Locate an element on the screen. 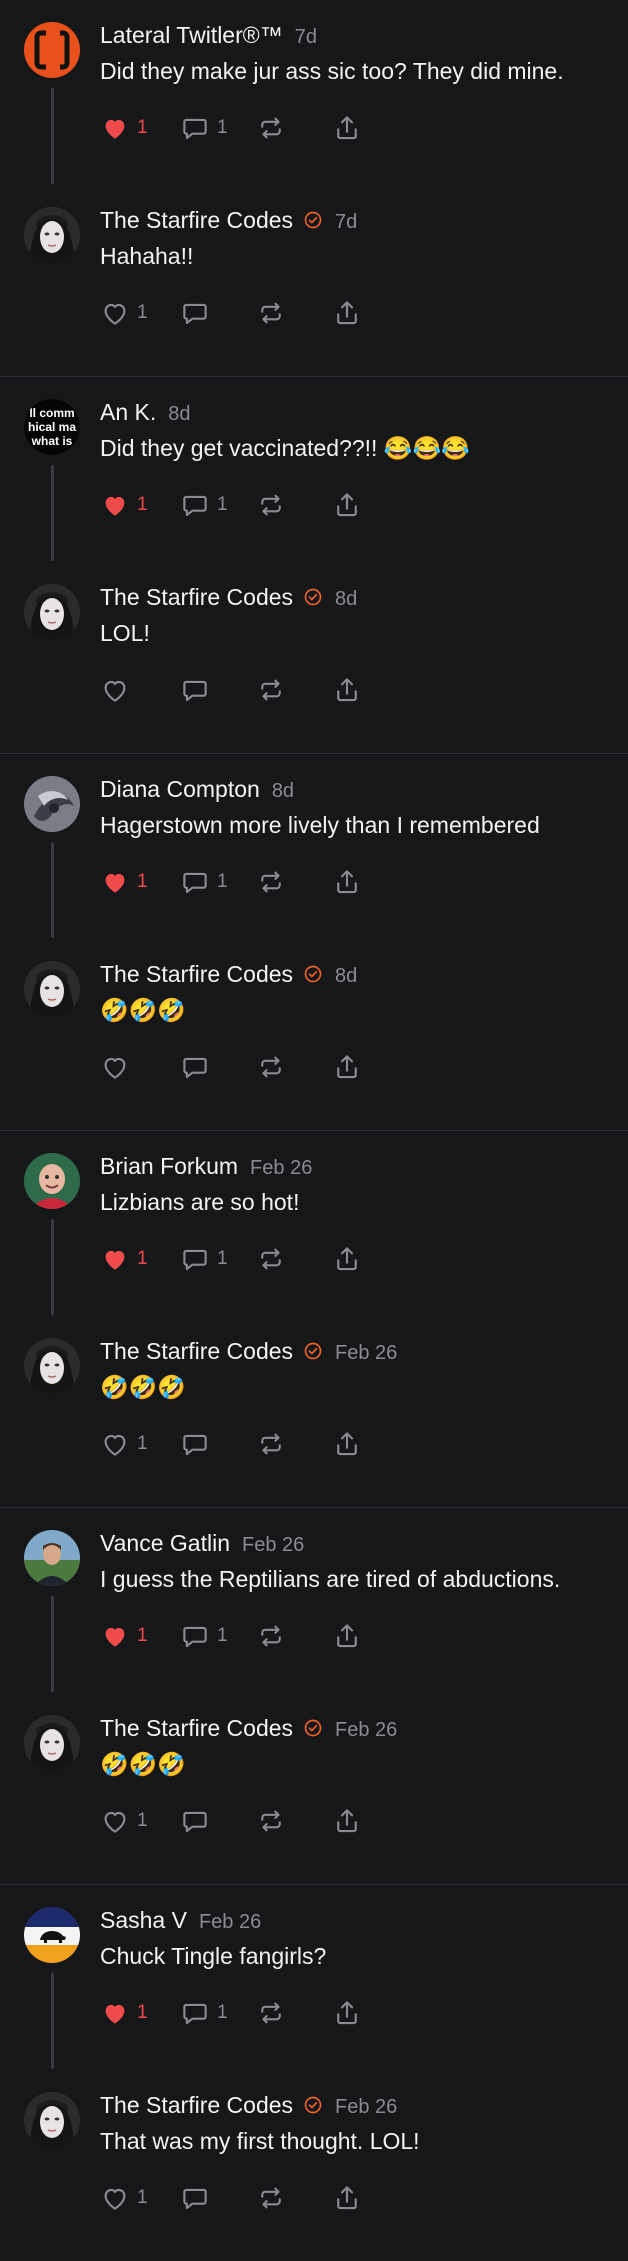 Image resolution: width=628 pixels, height=2261 pixels. author-name: An K. is located at coordinates (128, 412).